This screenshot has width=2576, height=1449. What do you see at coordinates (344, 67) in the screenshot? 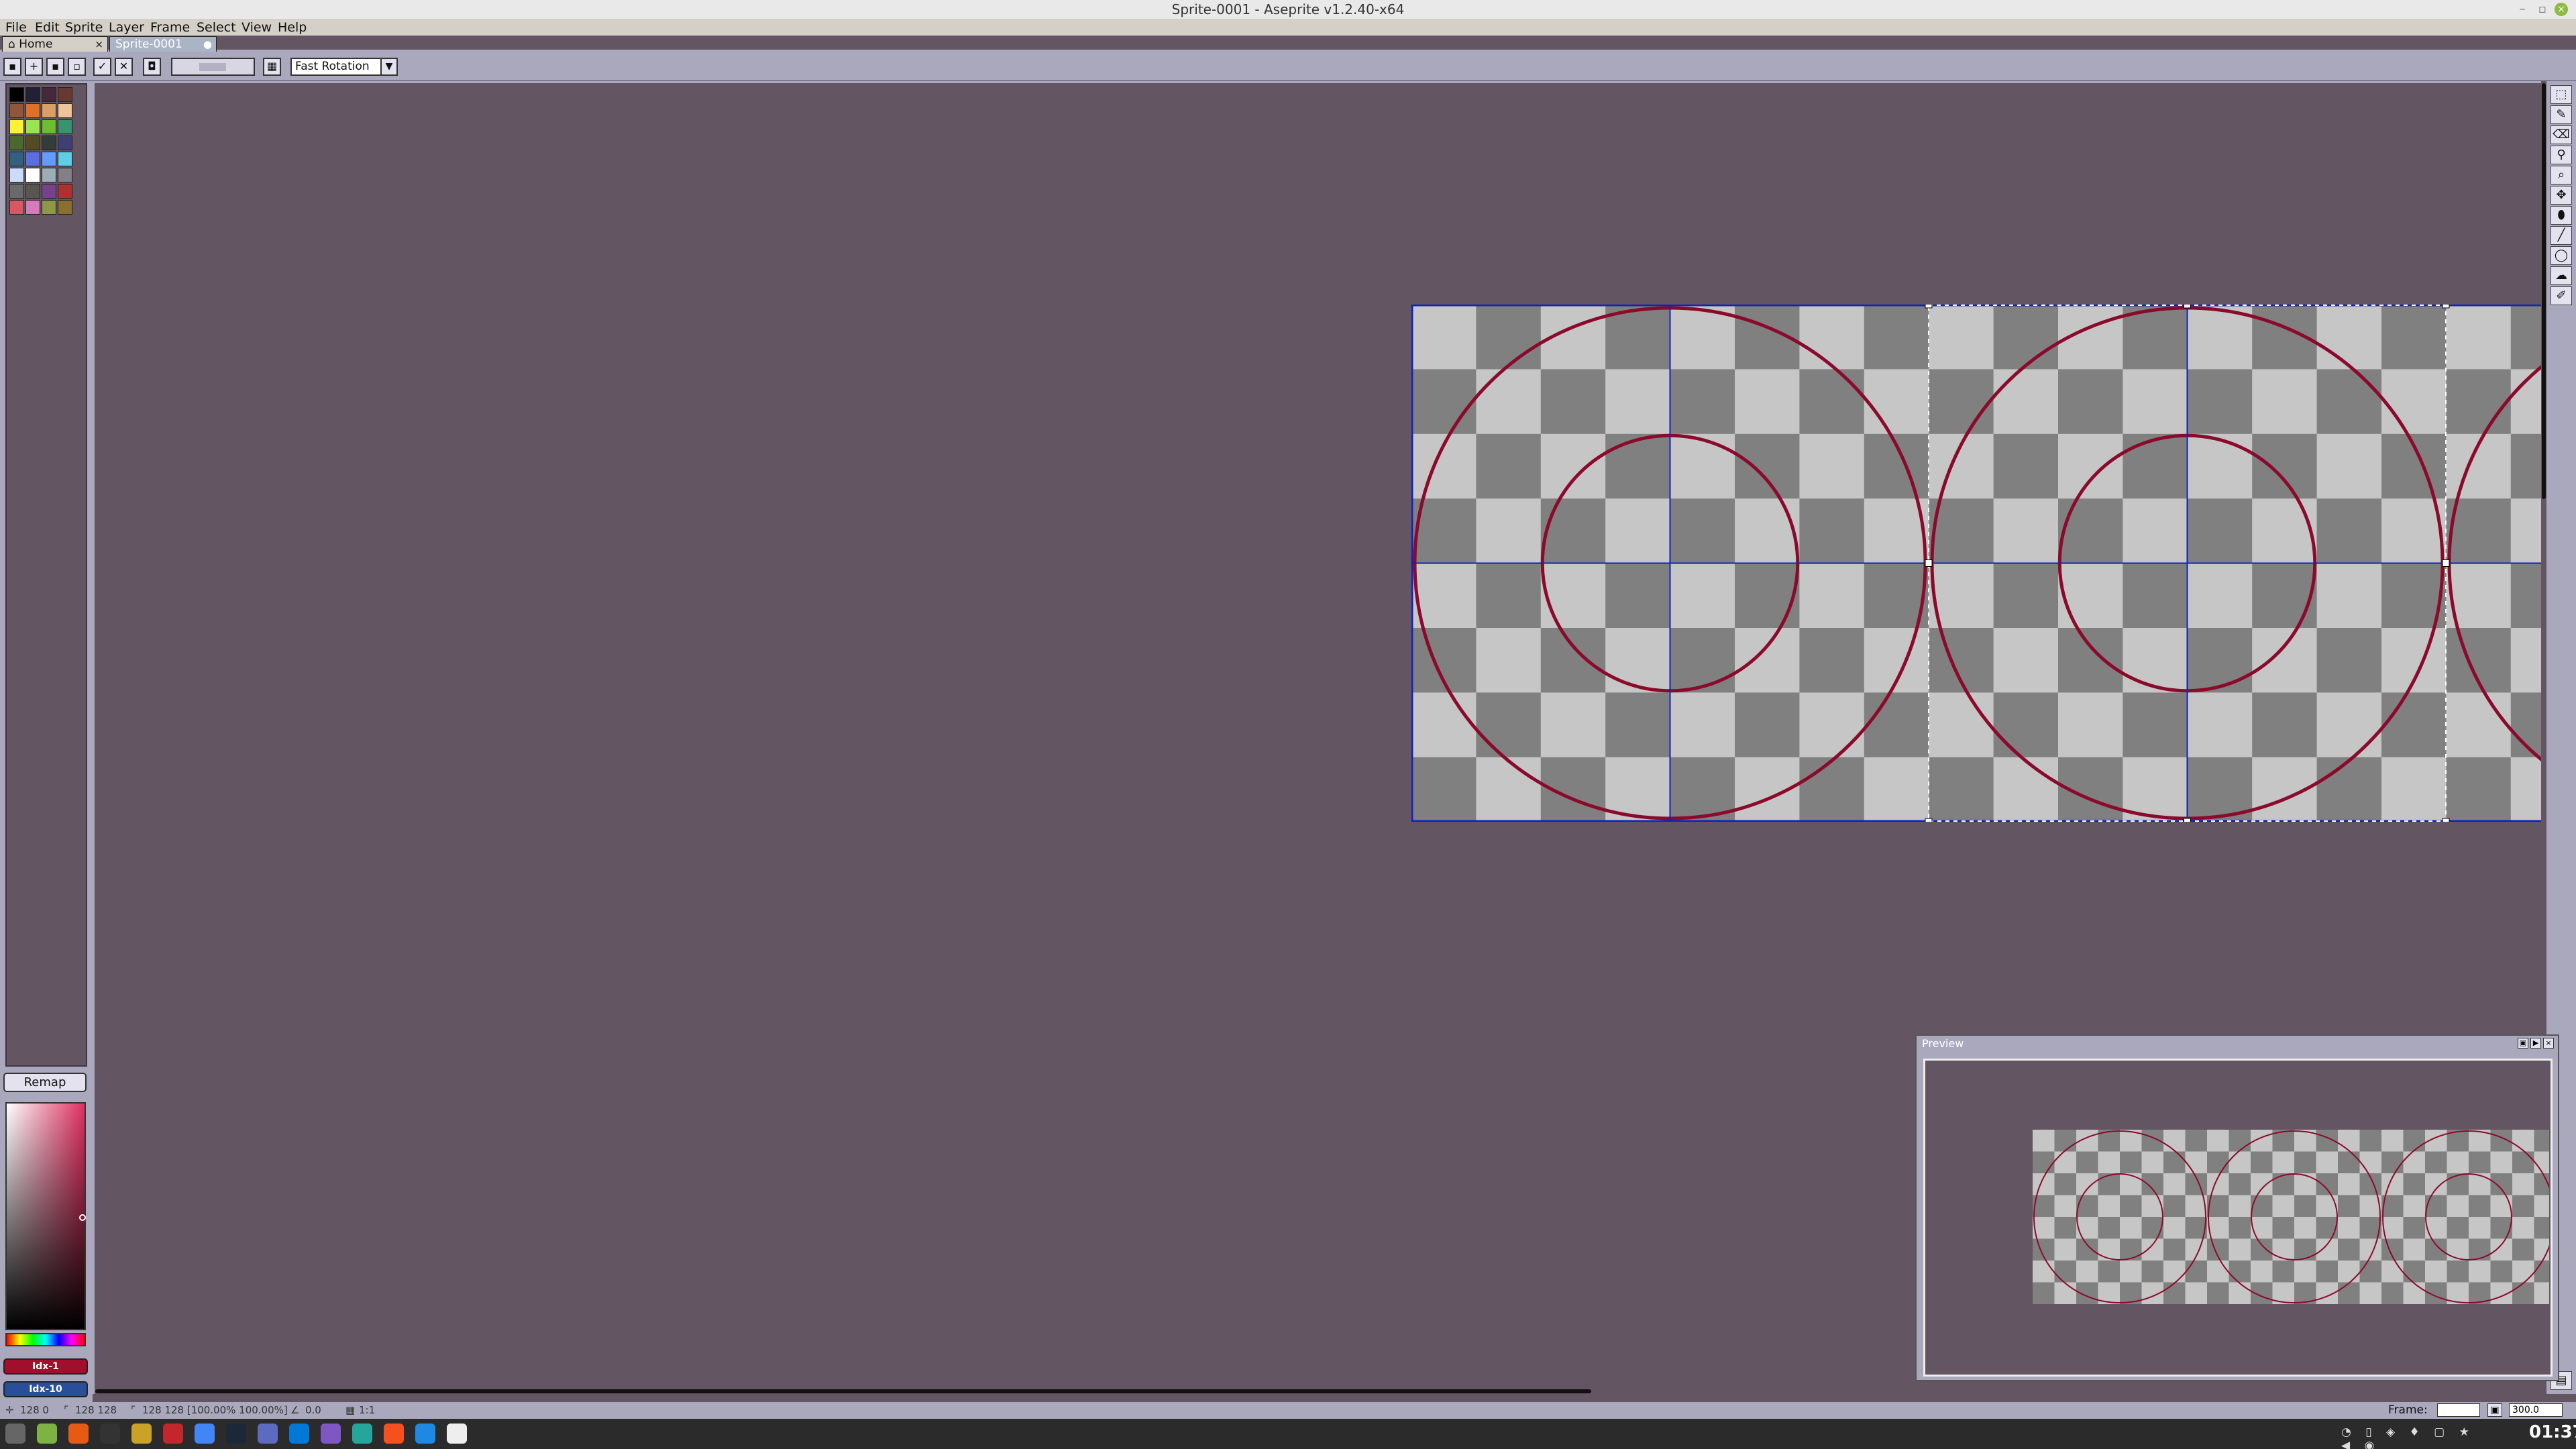
I see `rotation-algorithm-select: Fast Rotation ▼` at bounding box center [344, 67].